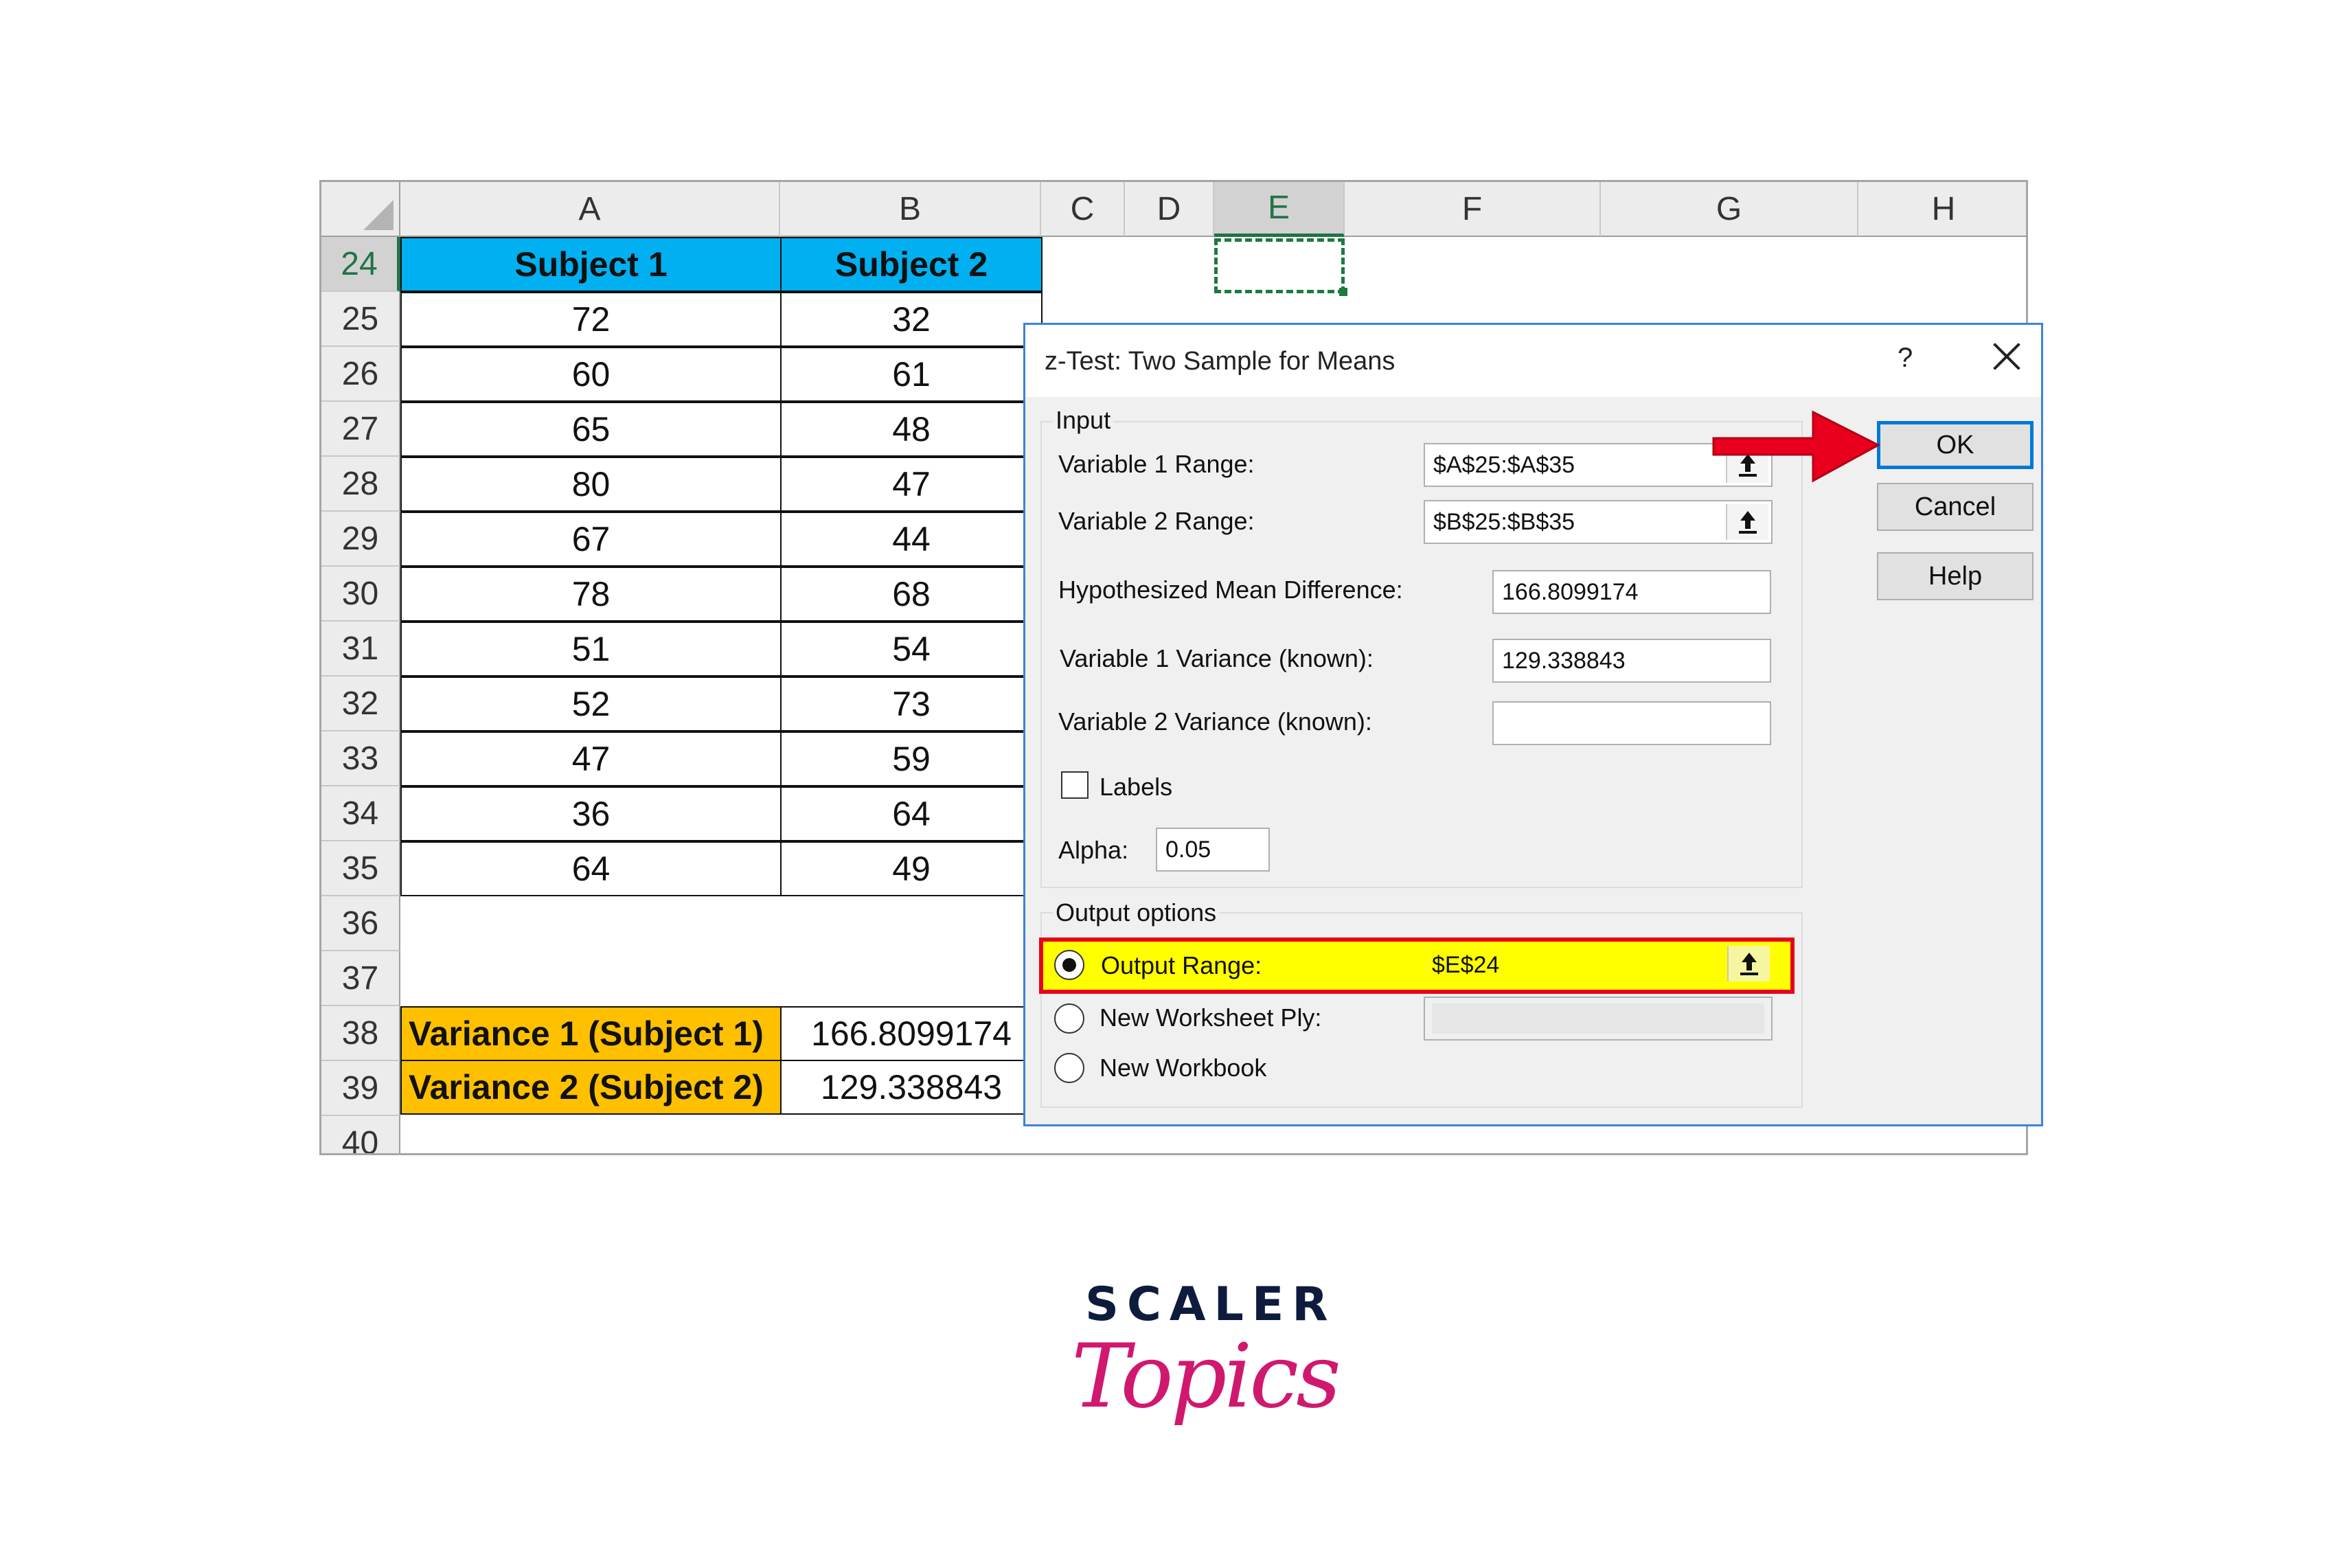 Image resolution: width=2335 pixels, height=1568 pixels. I want to click on var1-range-label: Variable 1 Range:, so click(1156, 464).